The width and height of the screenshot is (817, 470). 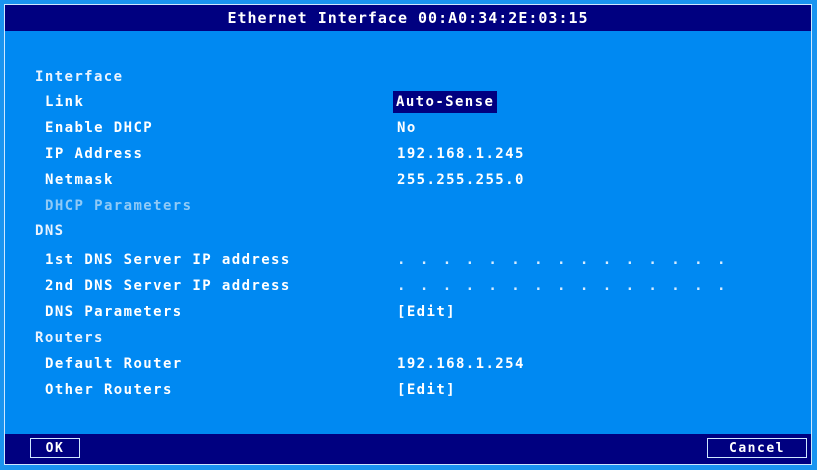 What do you see at coordinates (79, 77) in the screenshot?
I see `section-interface: Interface` at bounding box center [79, 77].